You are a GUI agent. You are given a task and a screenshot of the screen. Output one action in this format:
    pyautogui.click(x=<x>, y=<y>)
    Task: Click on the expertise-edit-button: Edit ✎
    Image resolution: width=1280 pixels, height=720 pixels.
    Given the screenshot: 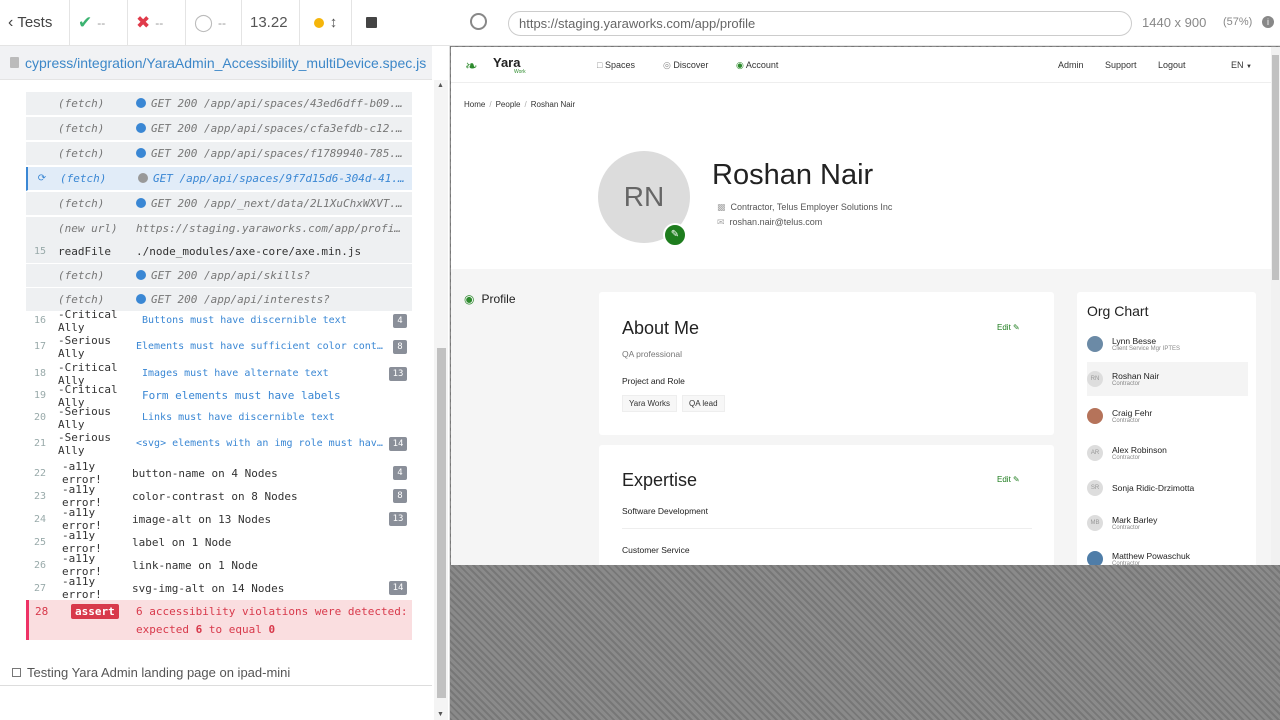 What is the action you would take?
    pyautogui.click(x=1008, y=479)
    